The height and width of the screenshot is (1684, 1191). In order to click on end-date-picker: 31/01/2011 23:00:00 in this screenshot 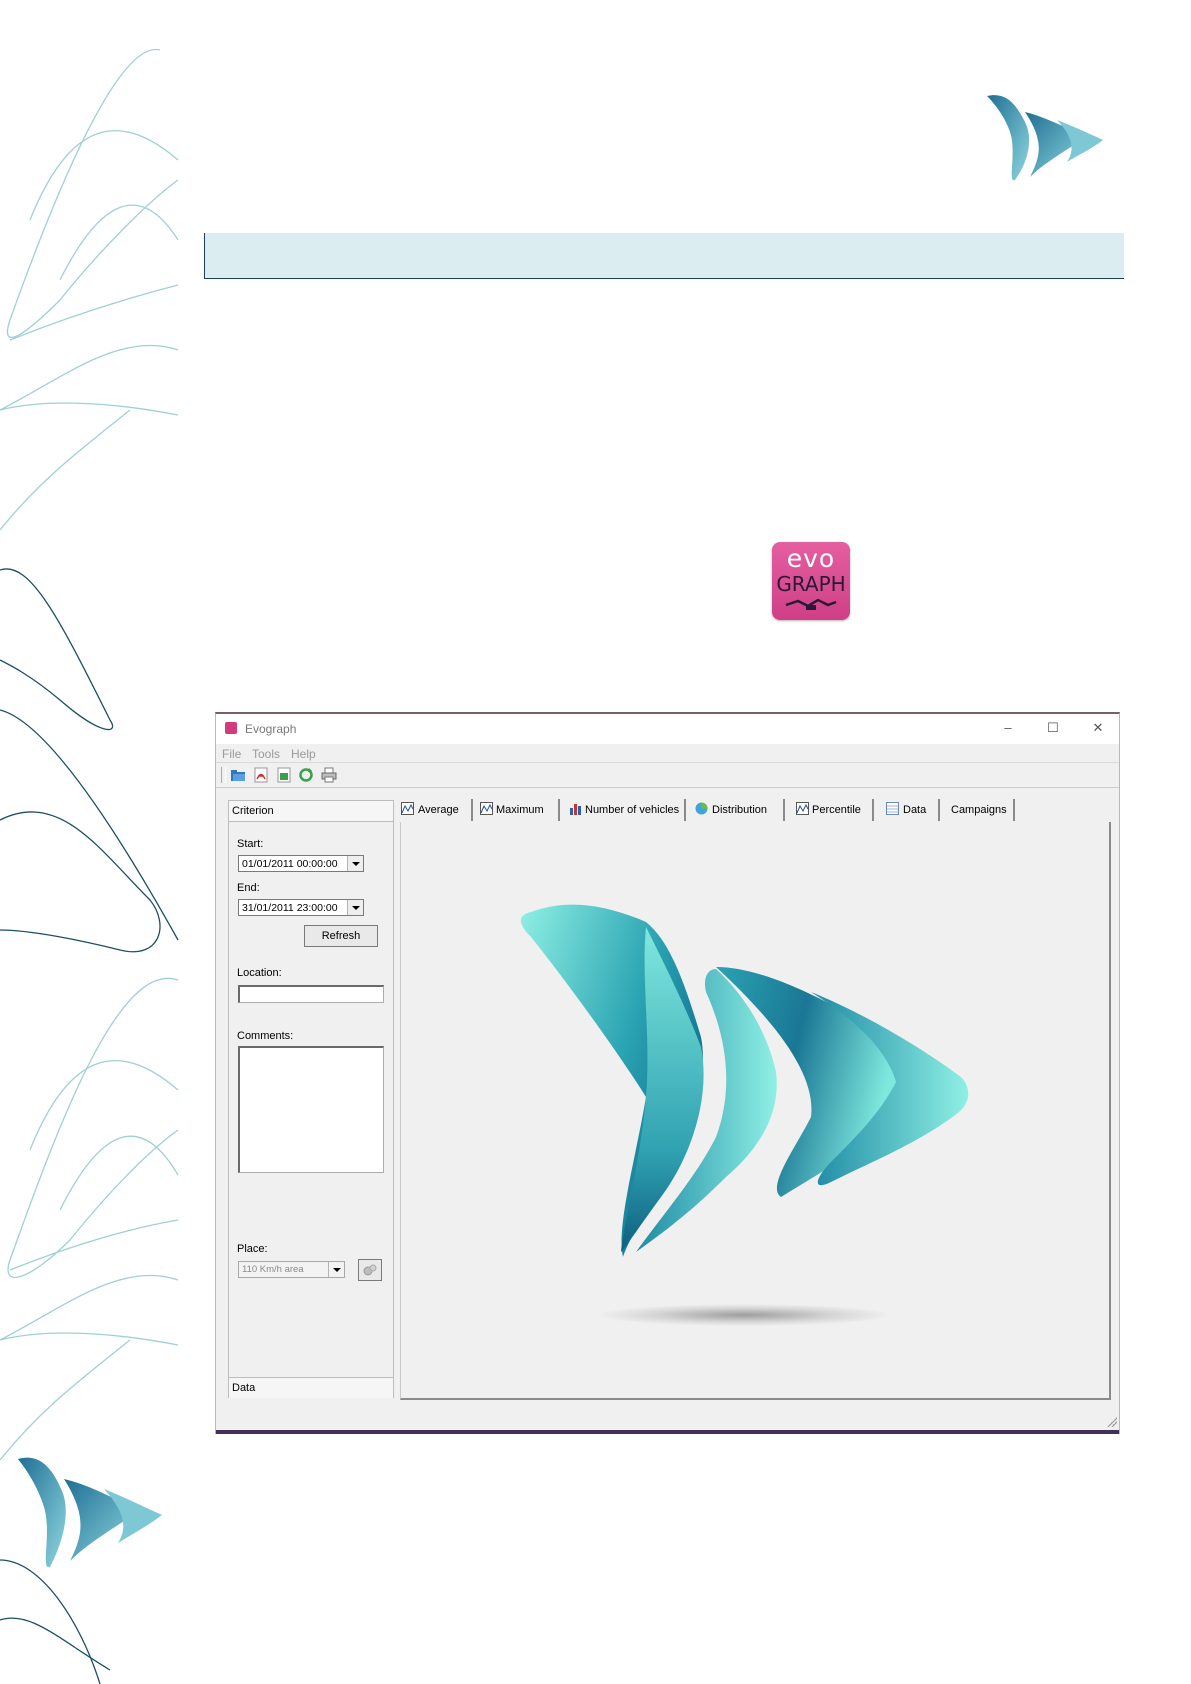, I will do `click(301, 907)`.